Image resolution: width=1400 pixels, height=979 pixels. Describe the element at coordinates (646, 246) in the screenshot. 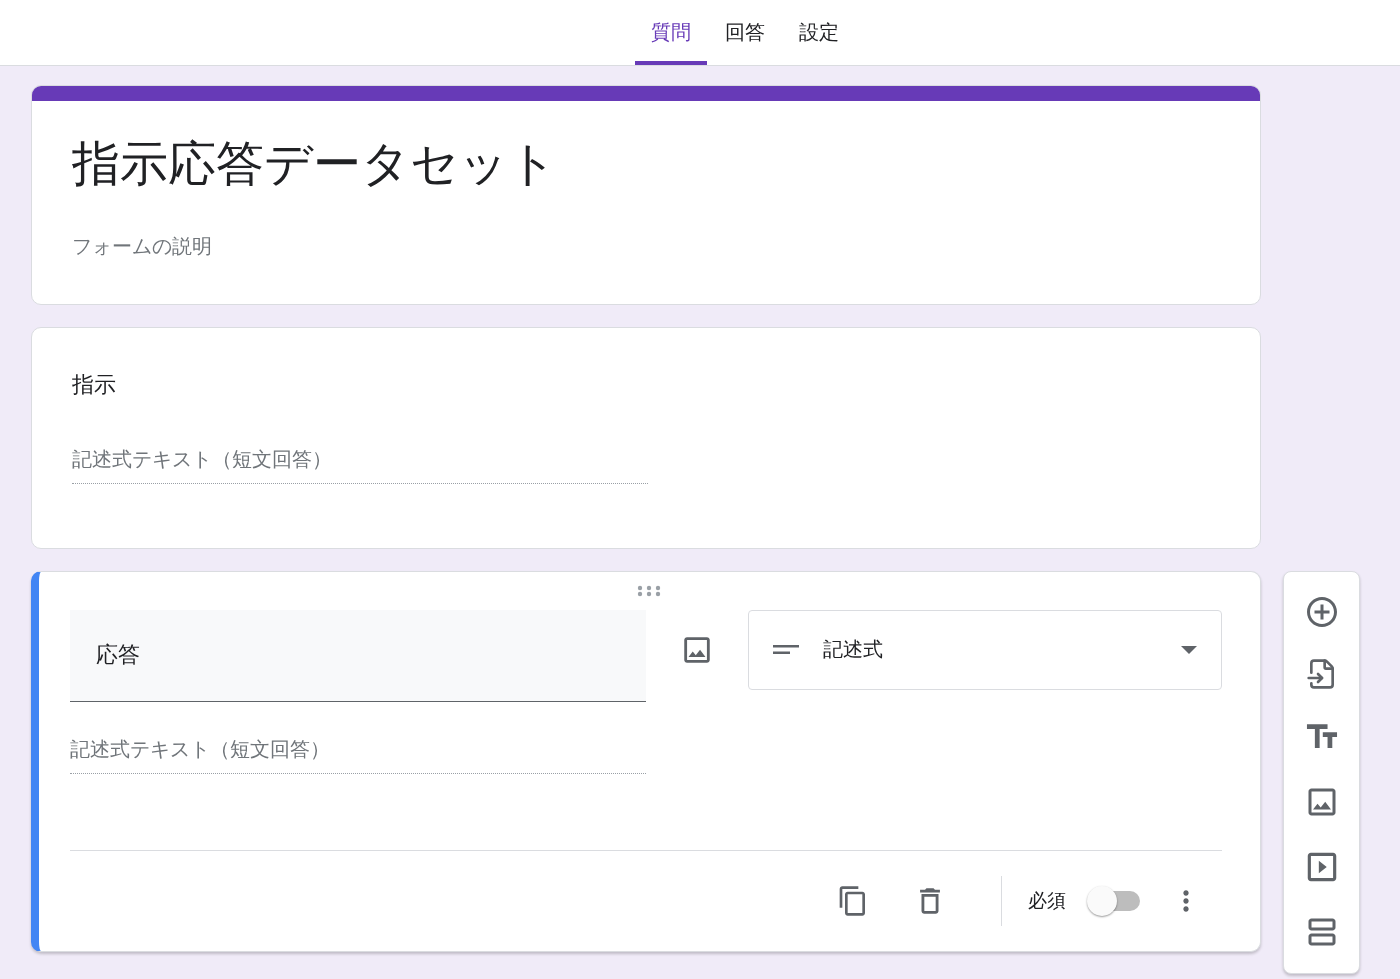

I see `form-description-field: フォームの説明` at that location.